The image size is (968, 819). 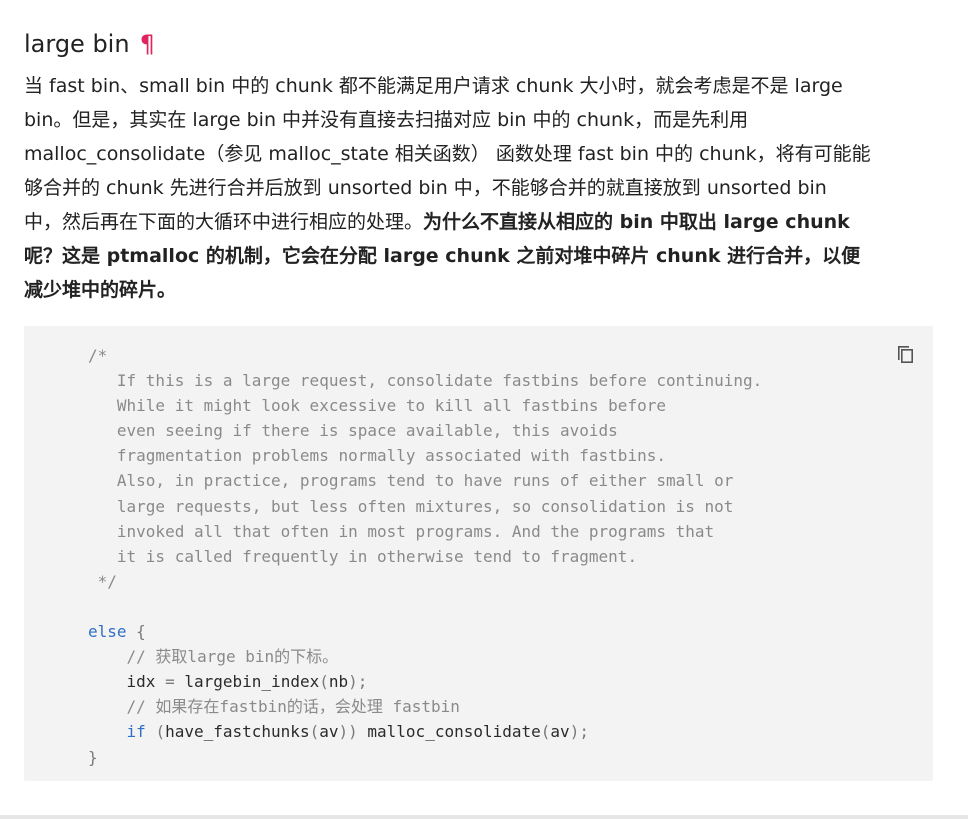 I want to click on comment-close: */, so click(x=102, y=581).